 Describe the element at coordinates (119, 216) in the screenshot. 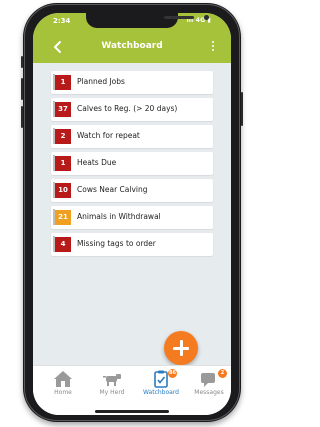

I see `list-item-label: Animals in Withdrawal` at that location.